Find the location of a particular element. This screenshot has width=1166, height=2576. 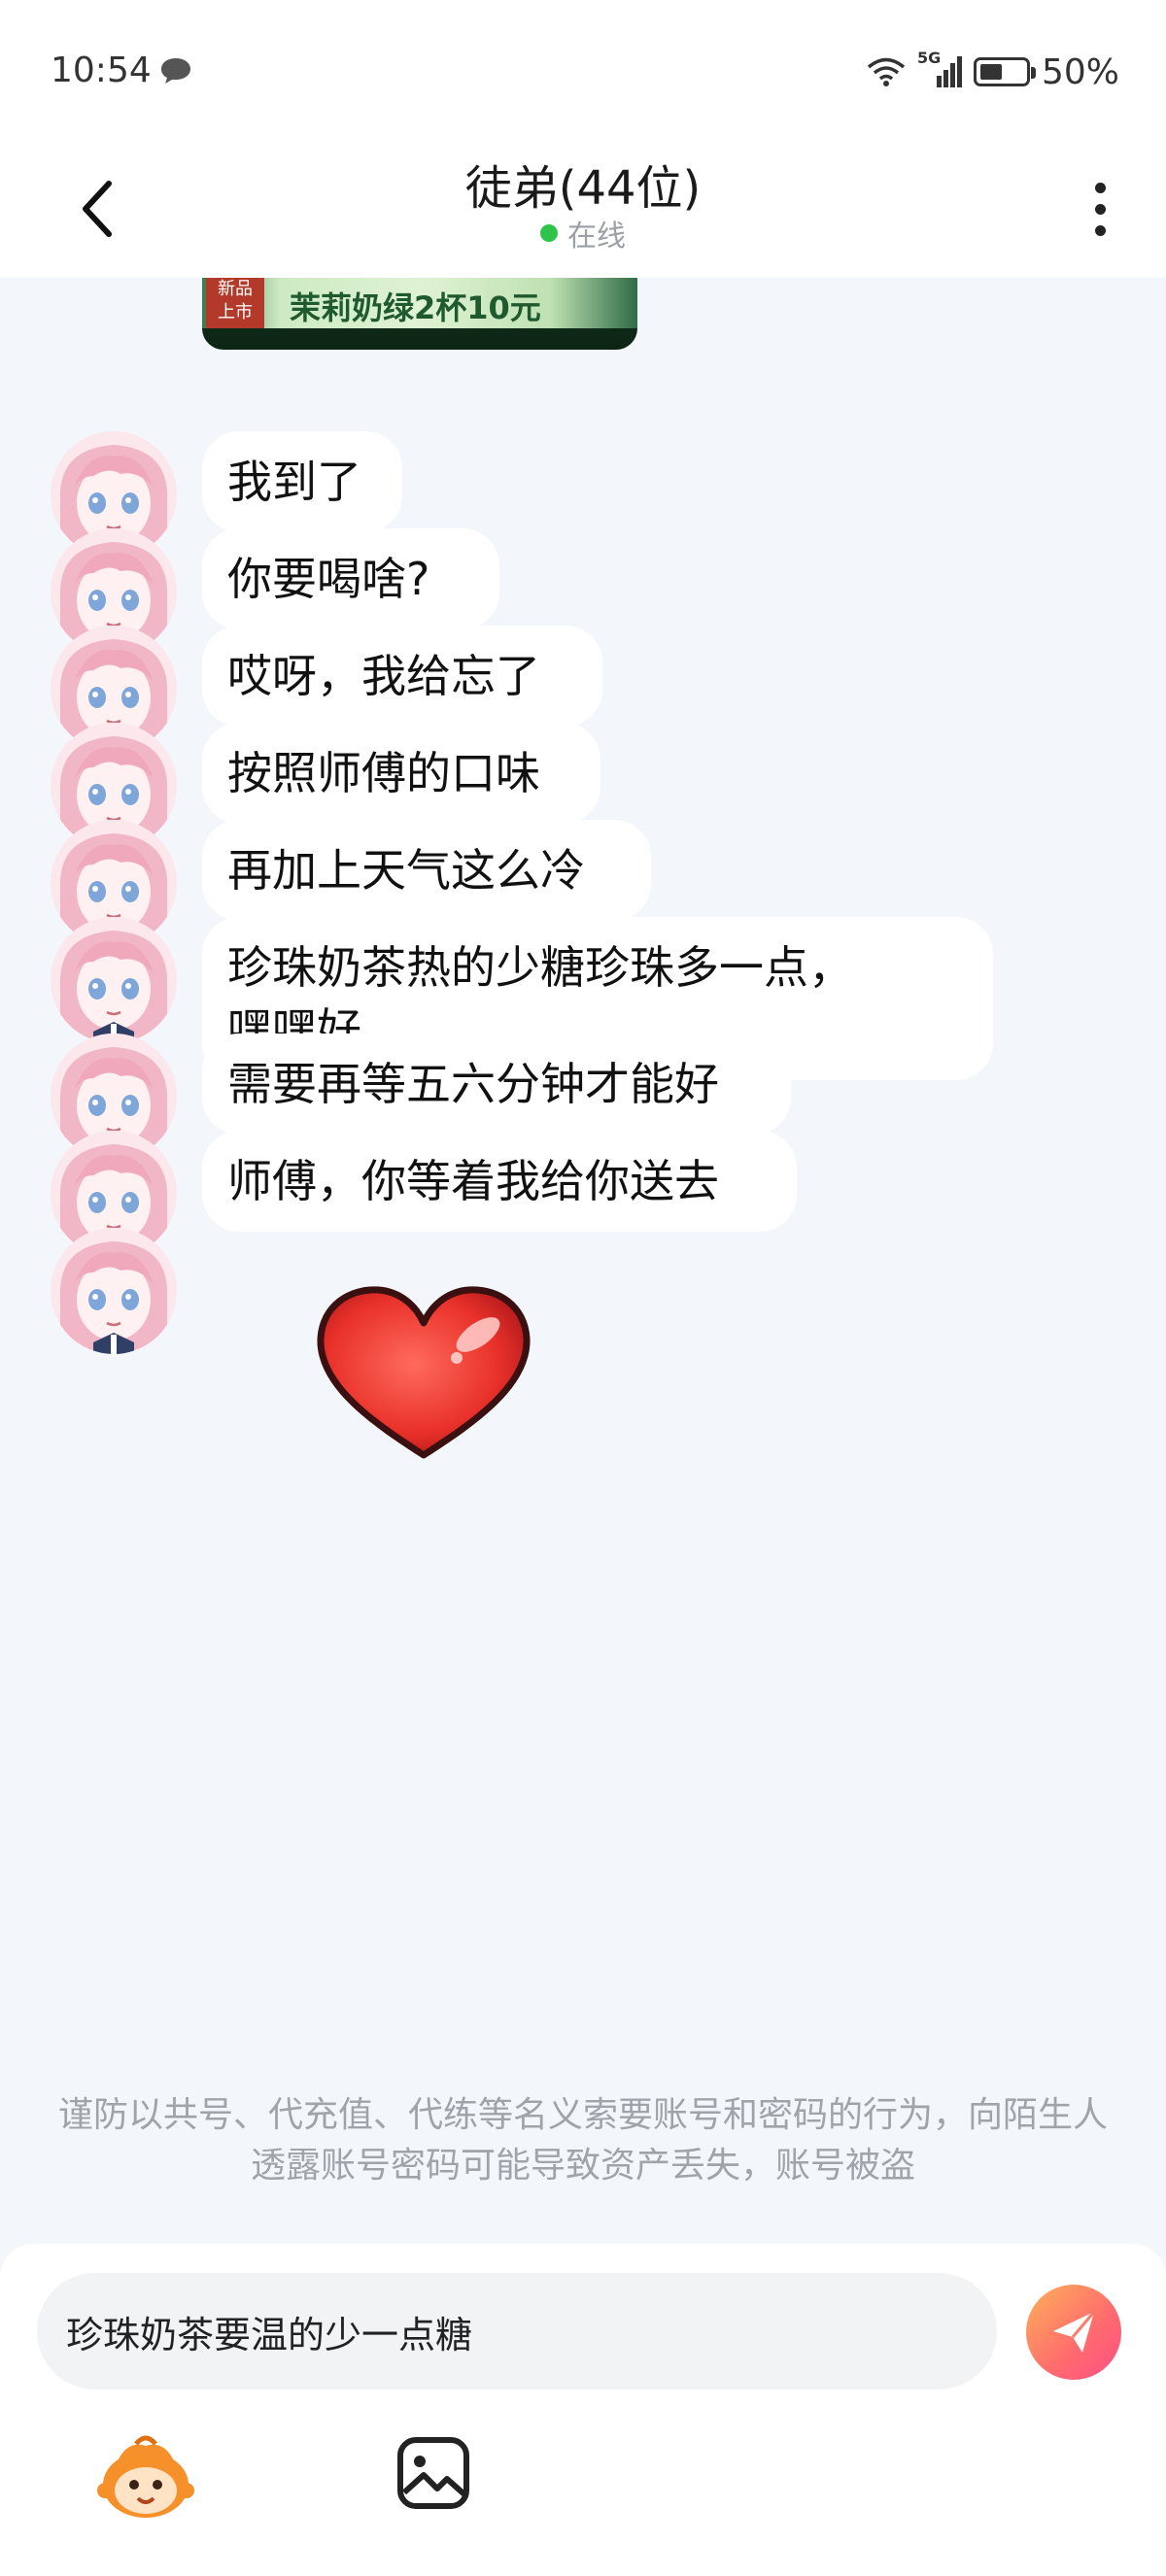

message-bubble: 你要喝啥? is located at coordinates (350, 578).